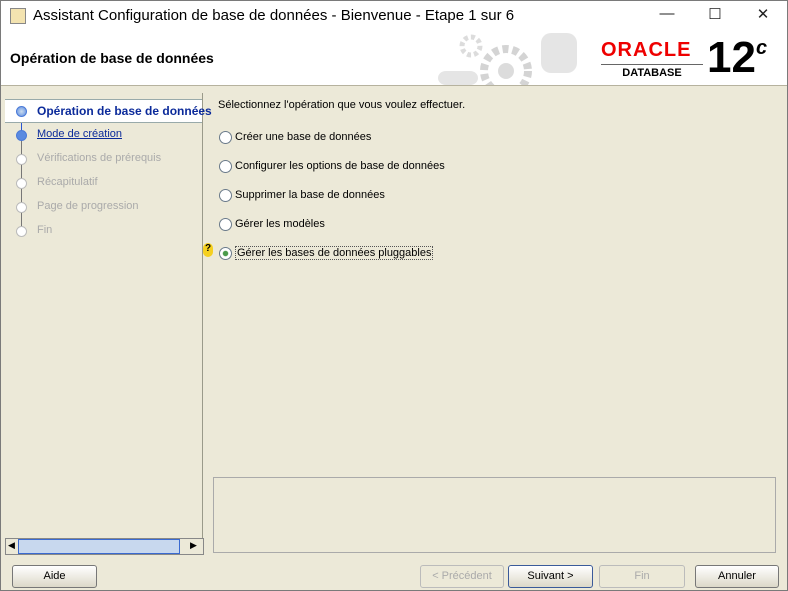  I want to click on step-operation: Opération de base de données, so click(108, 111).